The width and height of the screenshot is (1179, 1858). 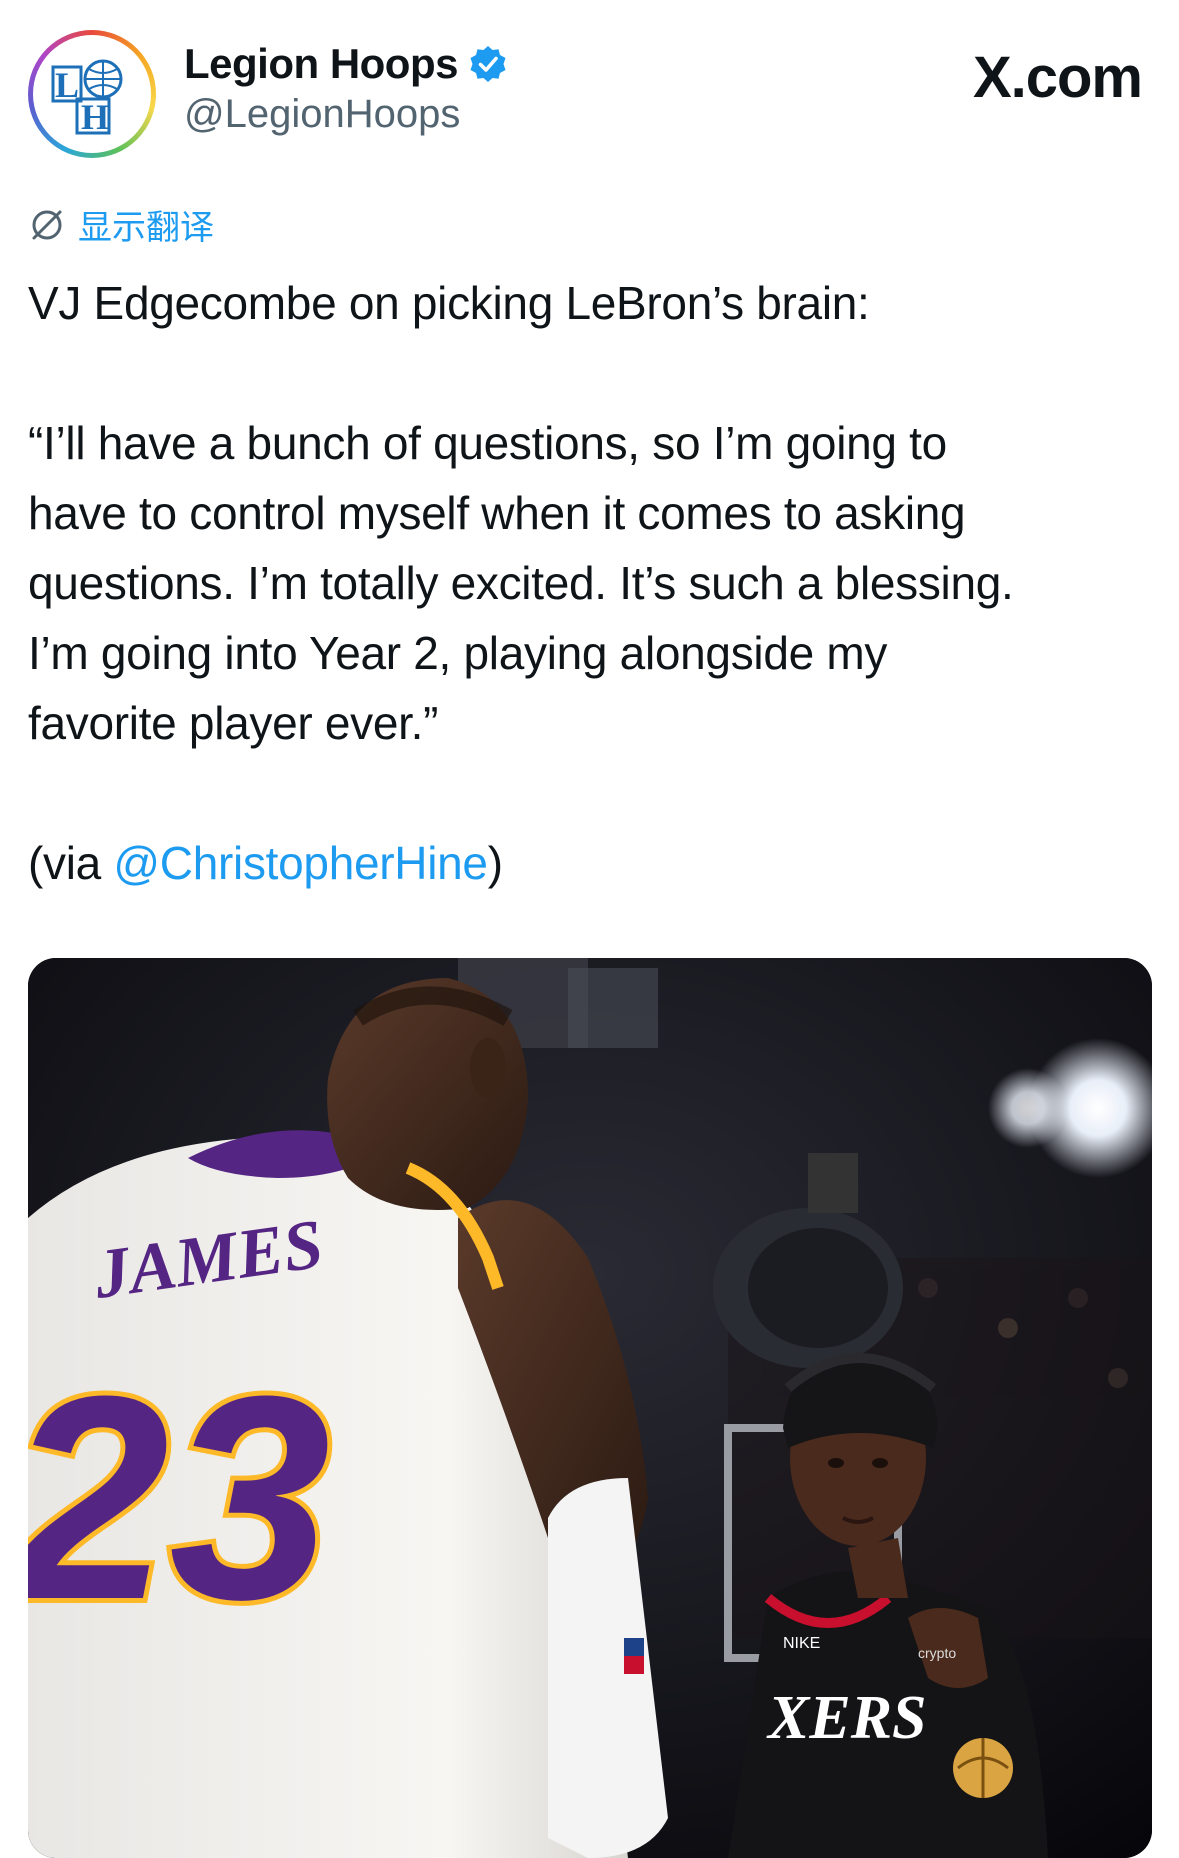 What do you see at coordinates (47, 224) in the screenshot?
I see `globe-icon` at bounding box center [47, 224].